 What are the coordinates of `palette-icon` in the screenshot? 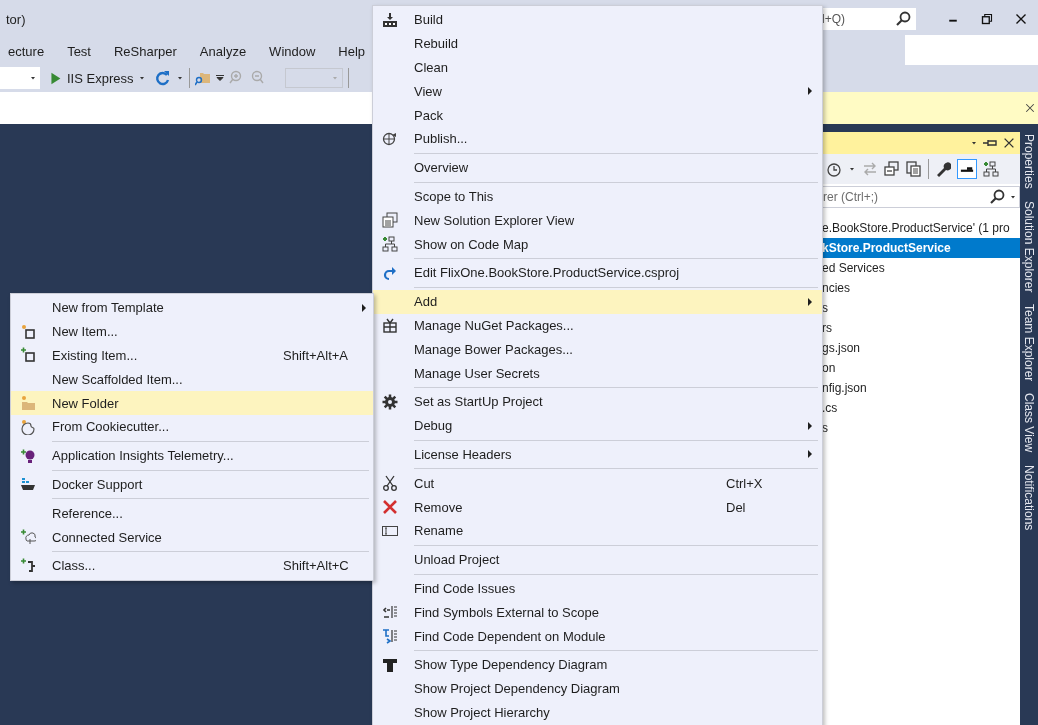 It's located at (27, 426).